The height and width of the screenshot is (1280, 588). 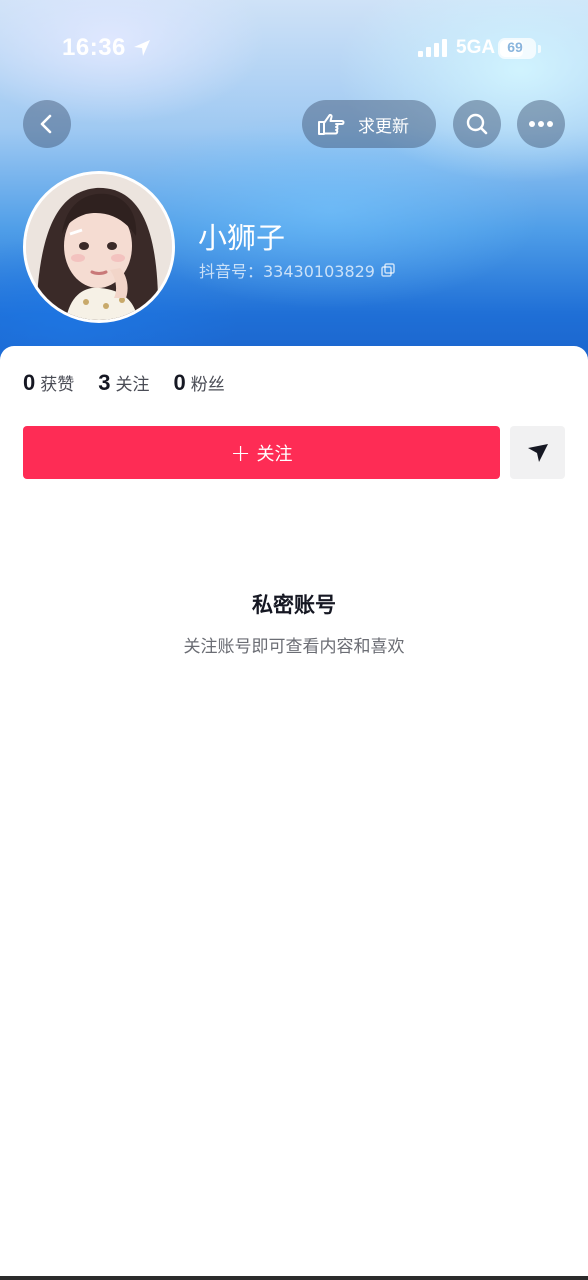 I want to click on stat-followers: 0 粉丝, so click(x=199, y=383).